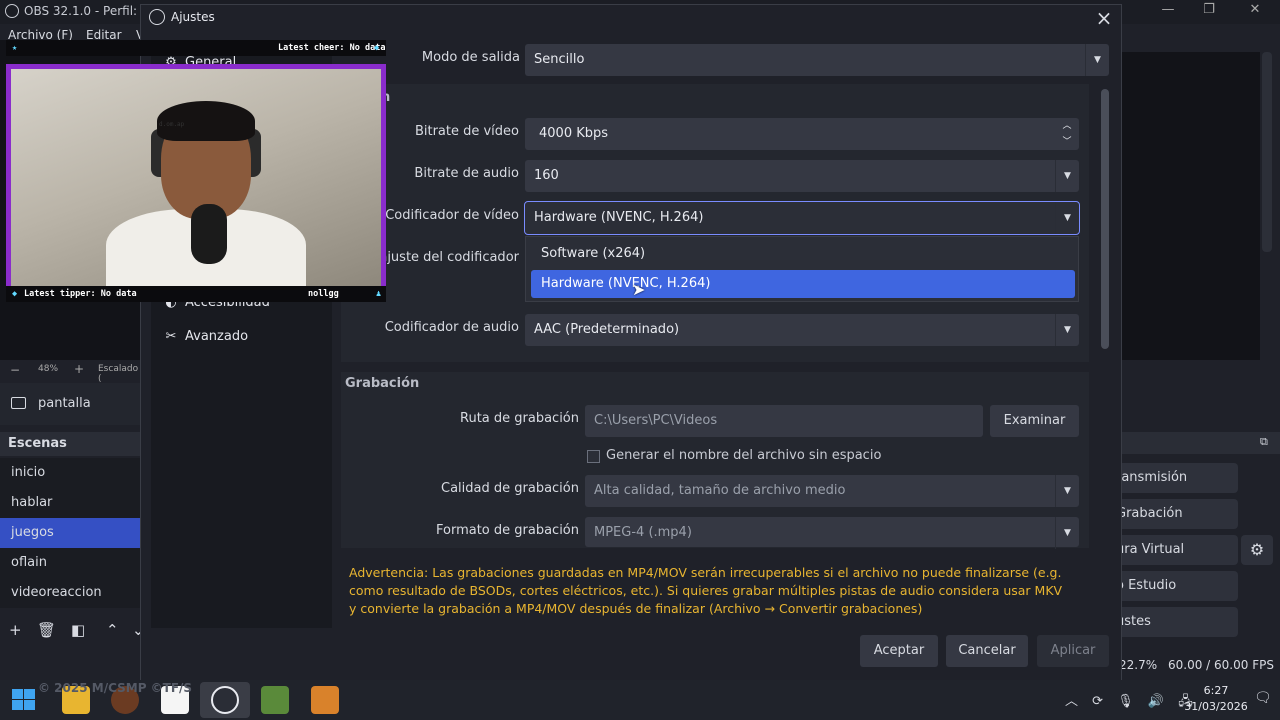 Image resolution: width=1280 pixels, height=720 pixels. I want to click on clock-date: 31/03/2026, so click(1216, 706).